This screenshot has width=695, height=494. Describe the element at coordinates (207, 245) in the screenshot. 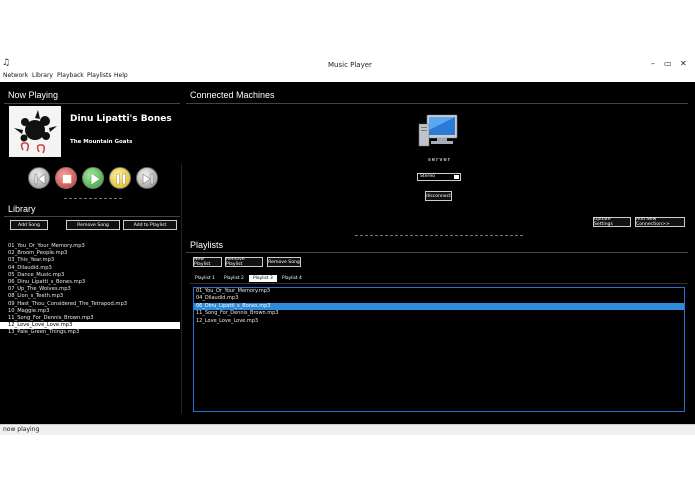

I see `playlists-heading: Playlists` at that location.